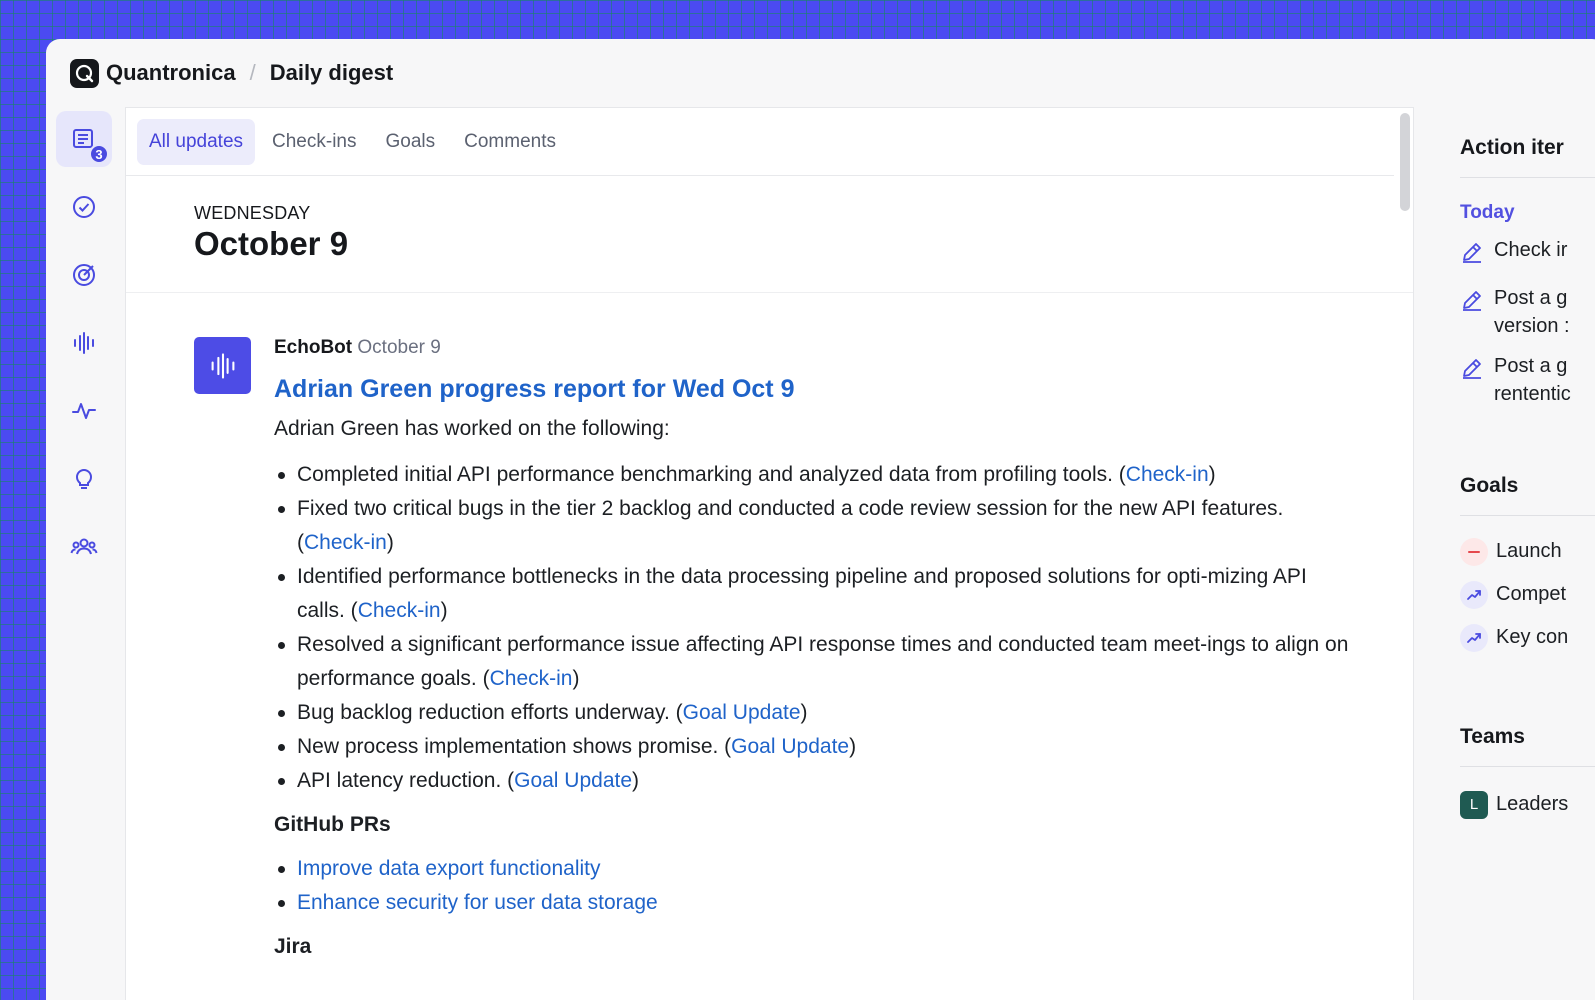  Describe the element at coordinates (332, 824) in the screenshot. I see `github-heading: GitHub PRs` at that location.